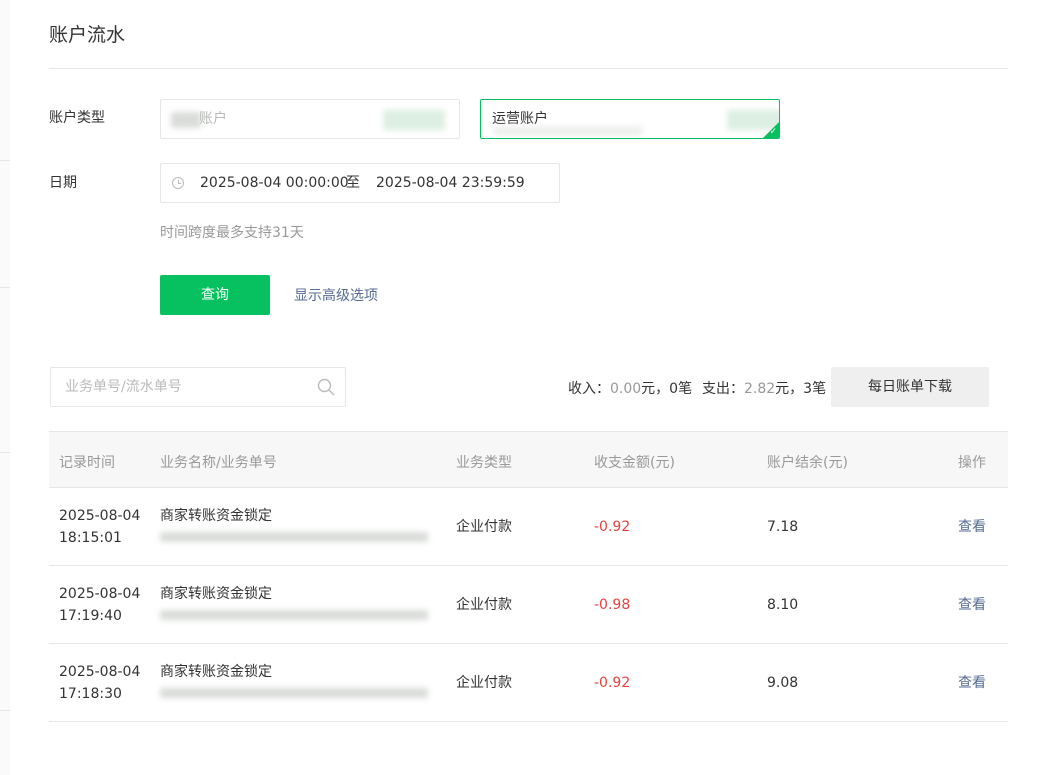  I want to click on left-sidebar-edge, so click(5, 387).